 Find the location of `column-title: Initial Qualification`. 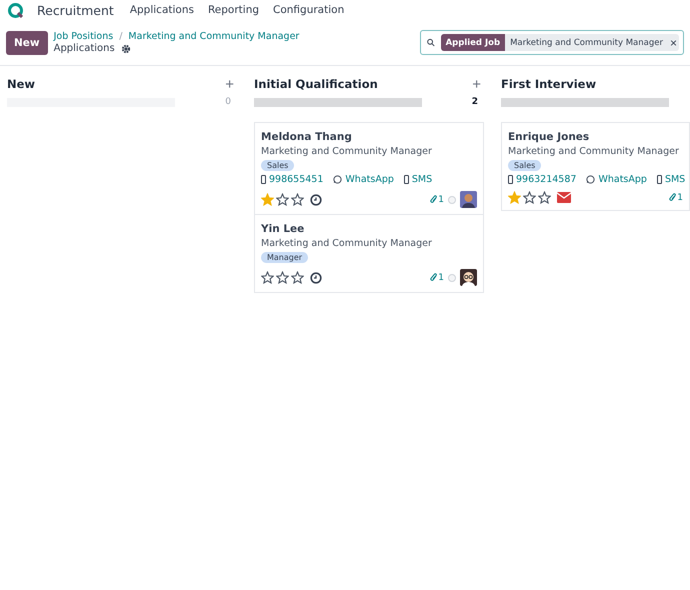

column-title: Initial Qualification is located at coordinates (316, 84).